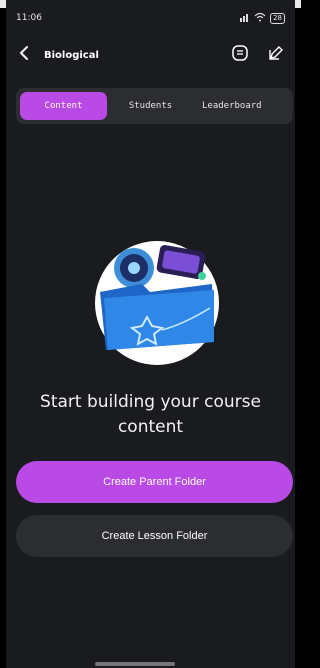 This screenshot has height=668, width=320. I want to click on status-icons: 28, so click(259, 18).